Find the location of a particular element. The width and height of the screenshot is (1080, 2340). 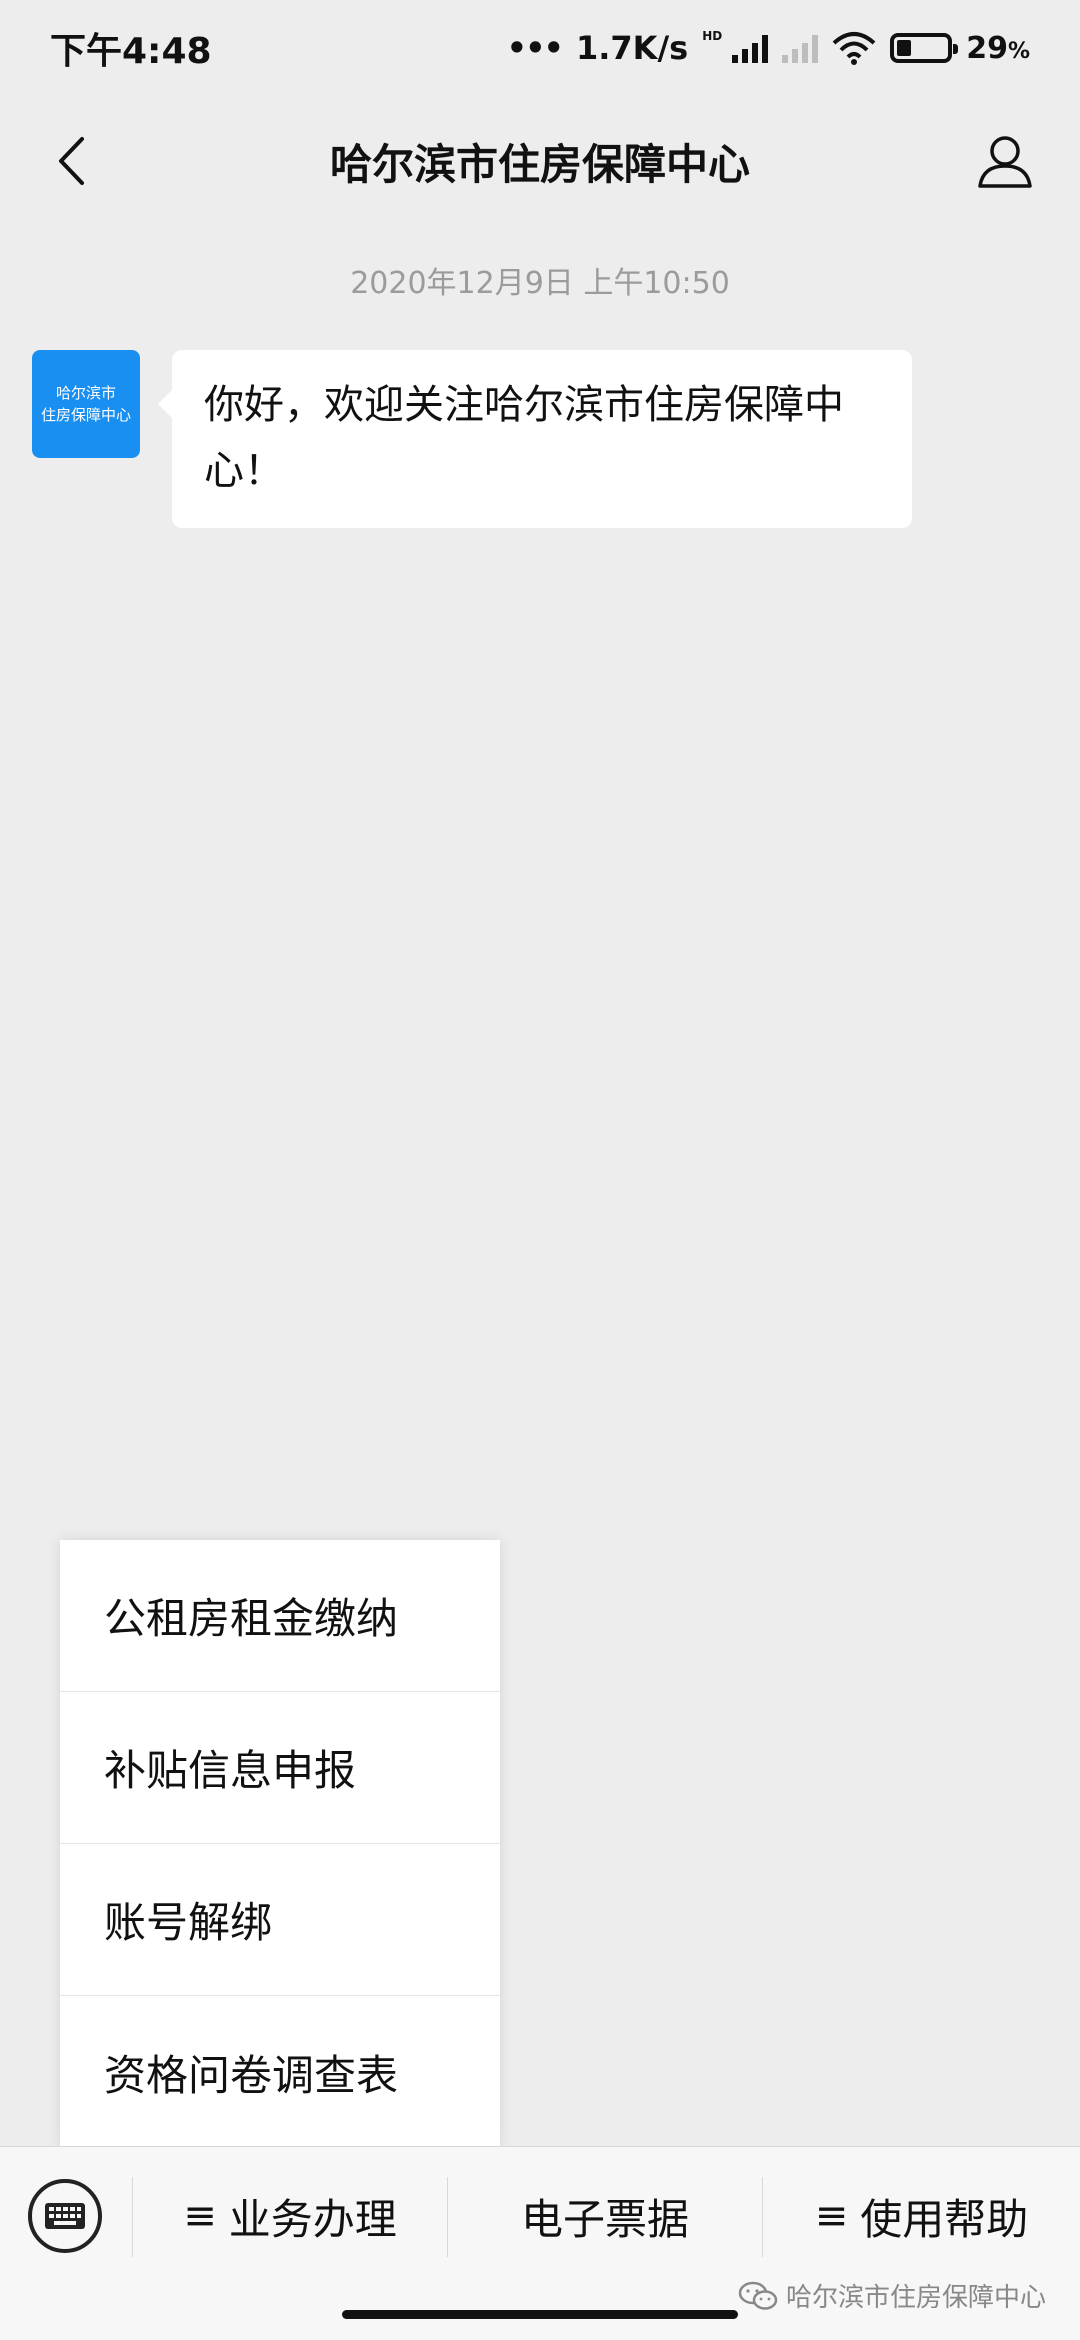

back-button is located at coordinates (71, 161).